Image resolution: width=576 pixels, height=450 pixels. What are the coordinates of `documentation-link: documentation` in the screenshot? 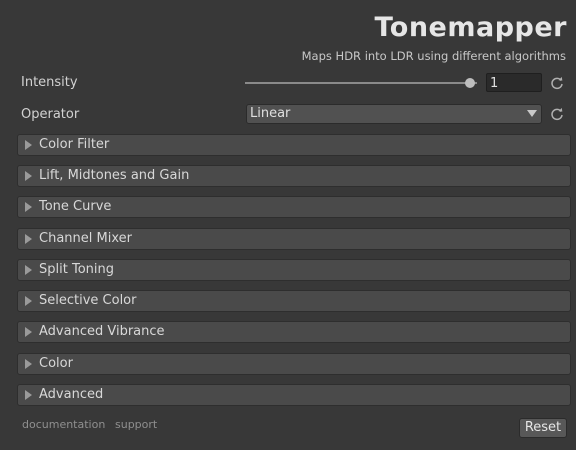 It's located at (63, 424).